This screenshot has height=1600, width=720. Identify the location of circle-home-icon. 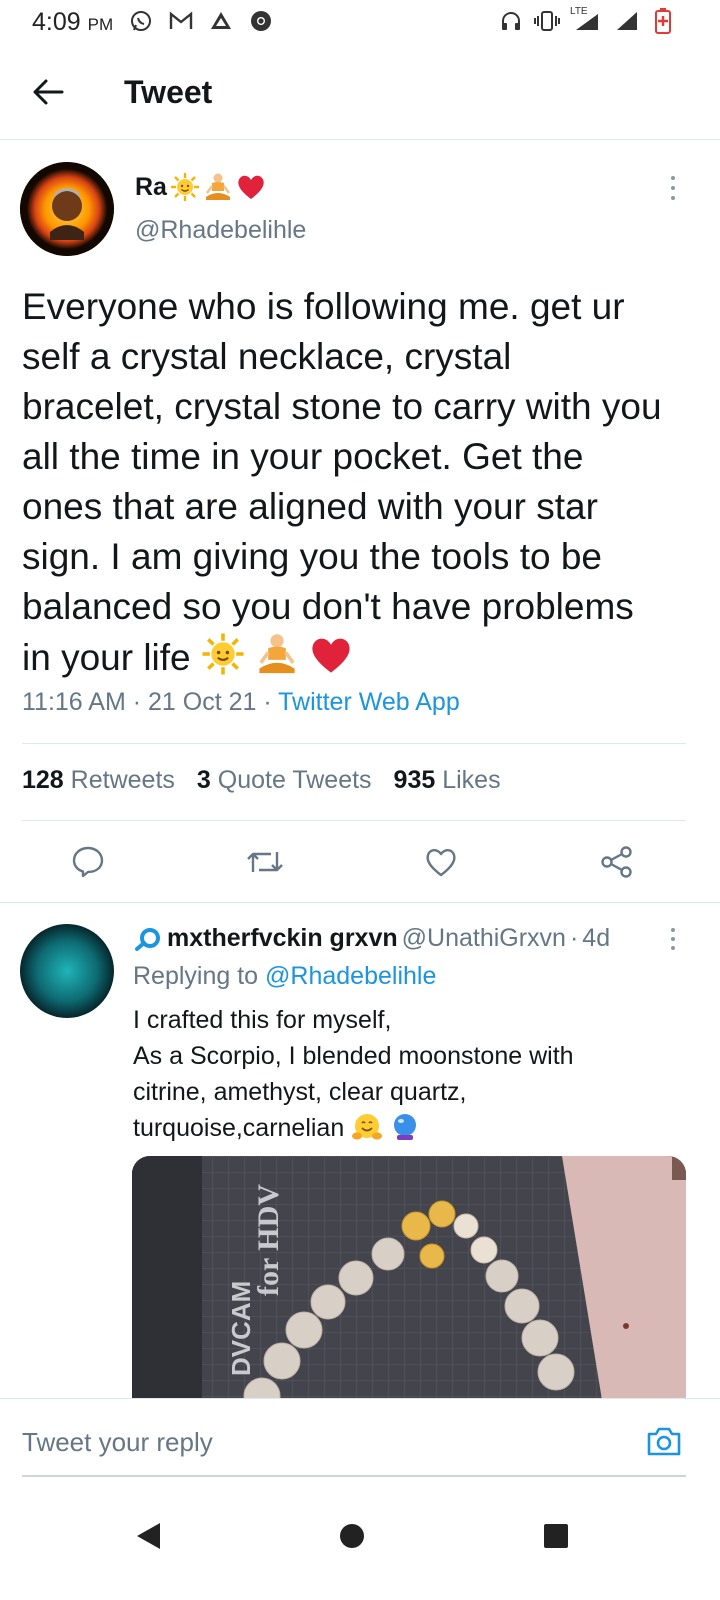
(352, 1536).